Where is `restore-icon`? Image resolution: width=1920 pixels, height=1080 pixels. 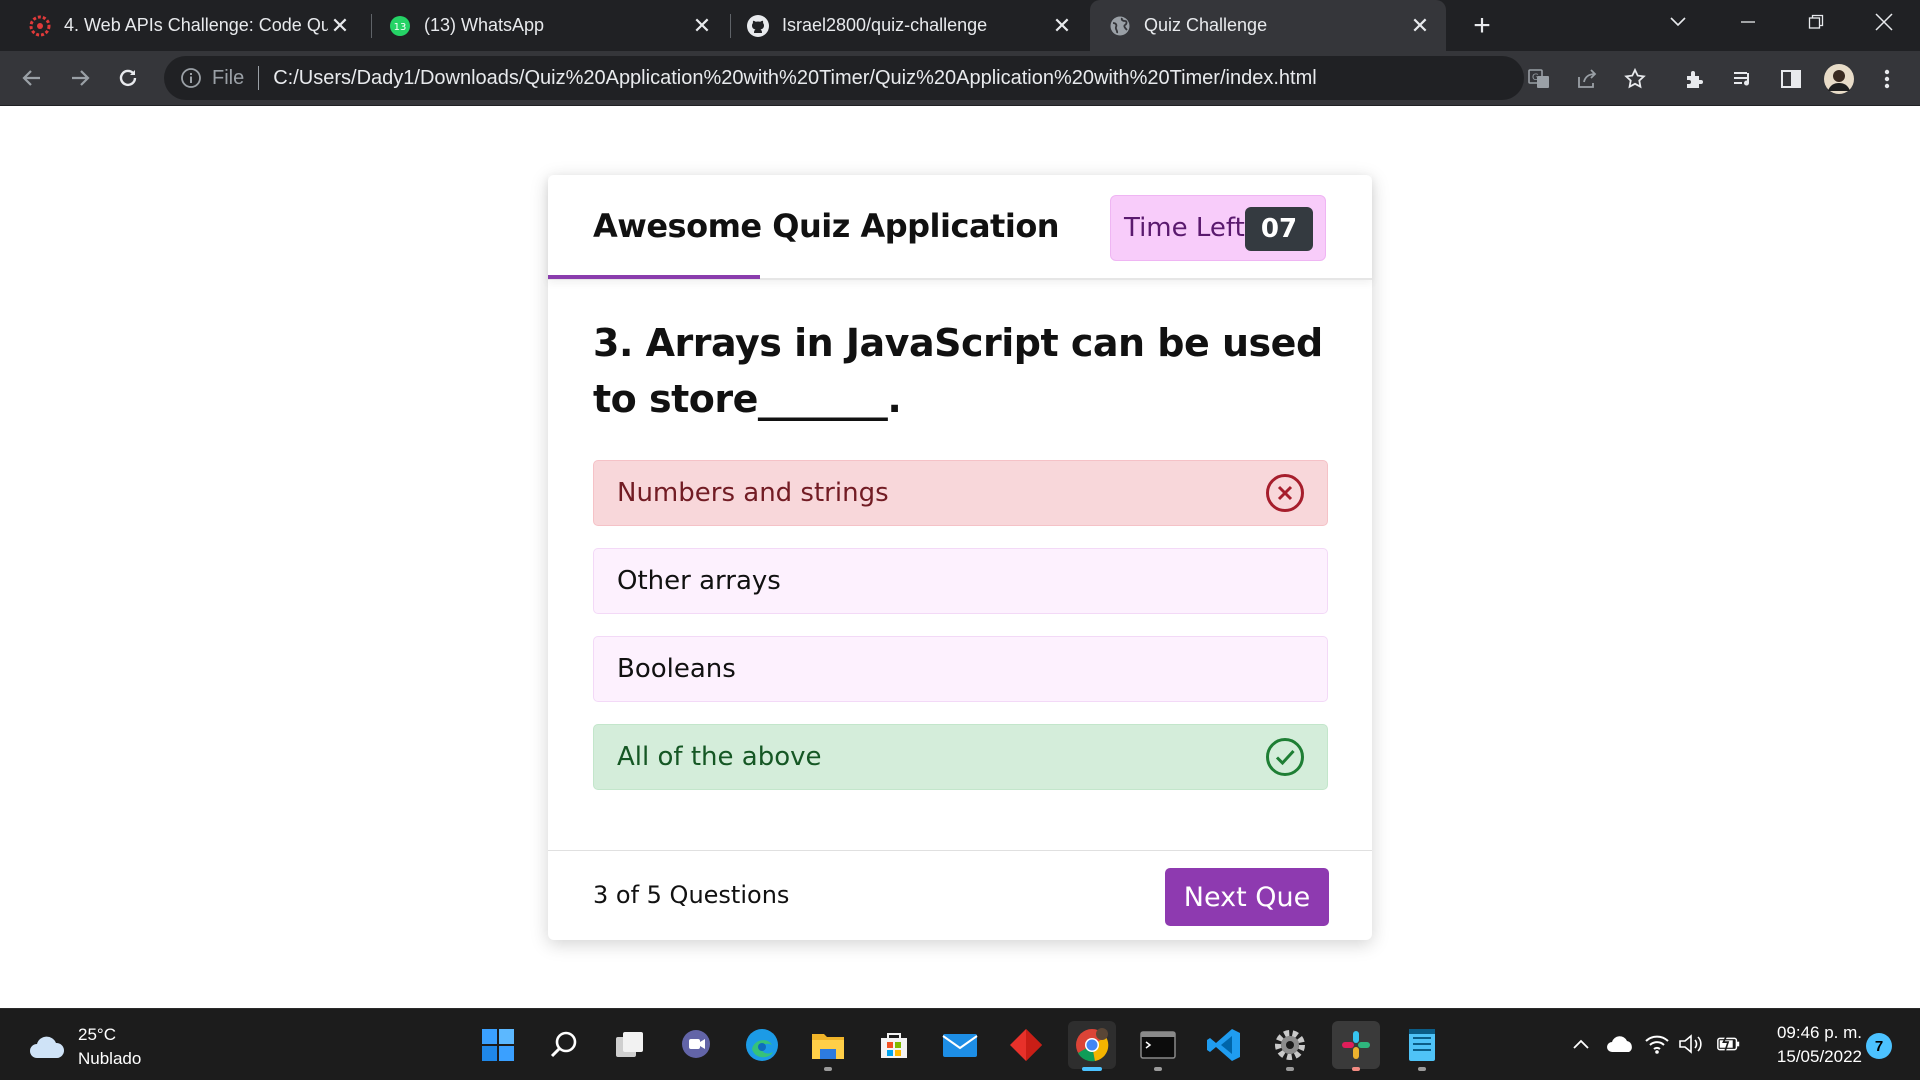
restore-icon is located at coordinates (1816, 22).